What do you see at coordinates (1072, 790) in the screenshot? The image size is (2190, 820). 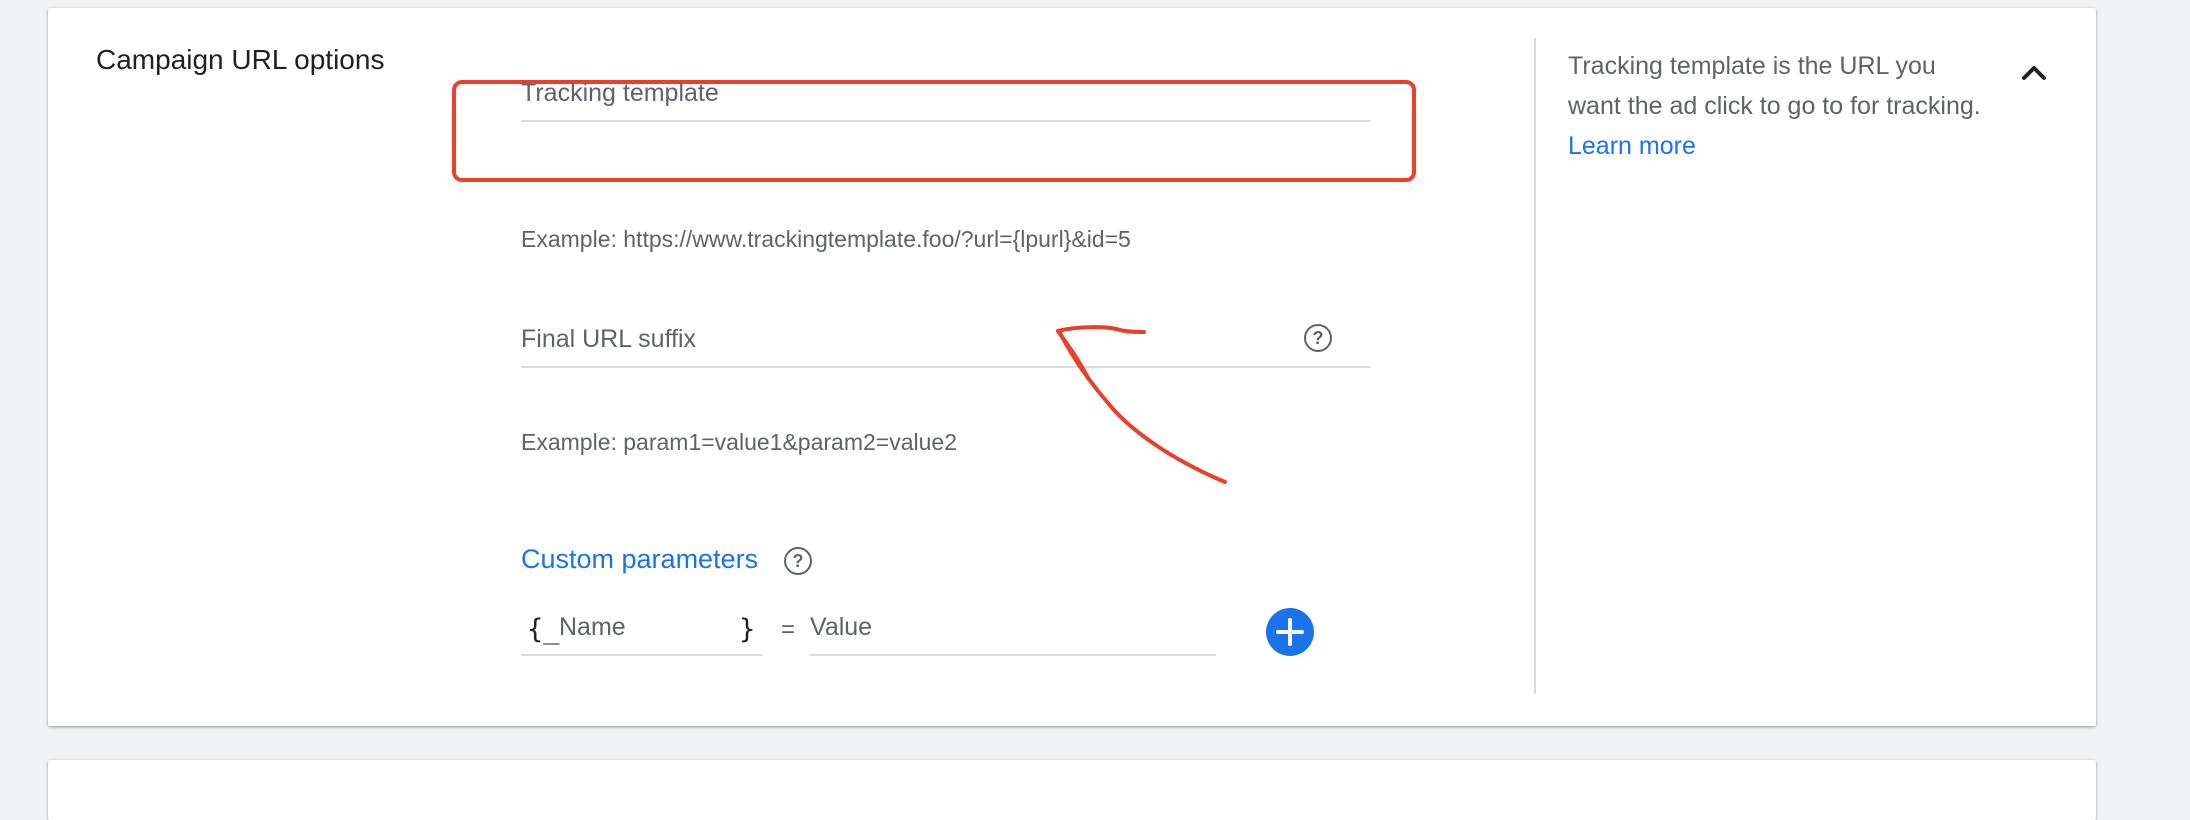 I see `next-card` at bounding box center [1072, 790].